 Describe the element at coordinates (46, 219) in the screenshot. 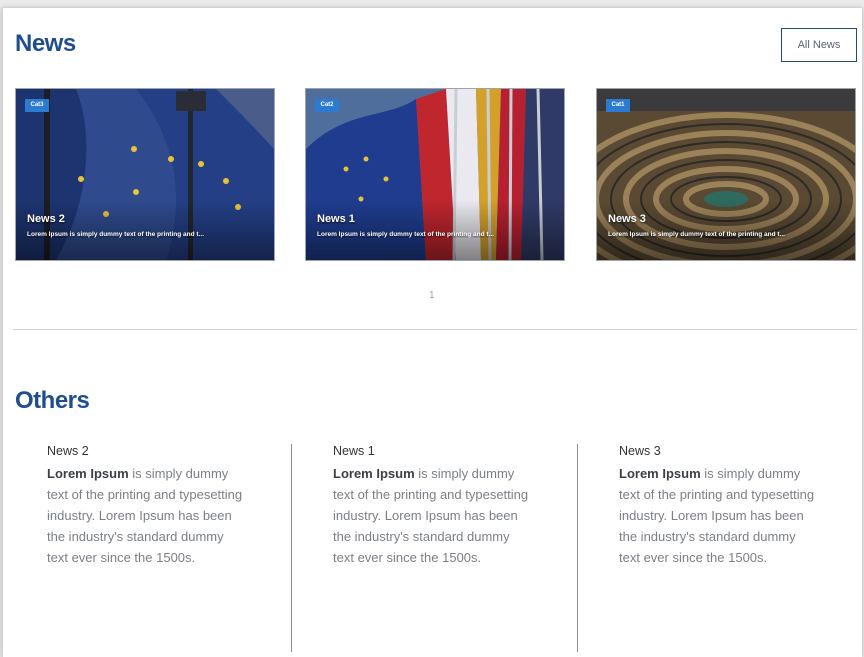

I see `card-title: News 2` at that location.